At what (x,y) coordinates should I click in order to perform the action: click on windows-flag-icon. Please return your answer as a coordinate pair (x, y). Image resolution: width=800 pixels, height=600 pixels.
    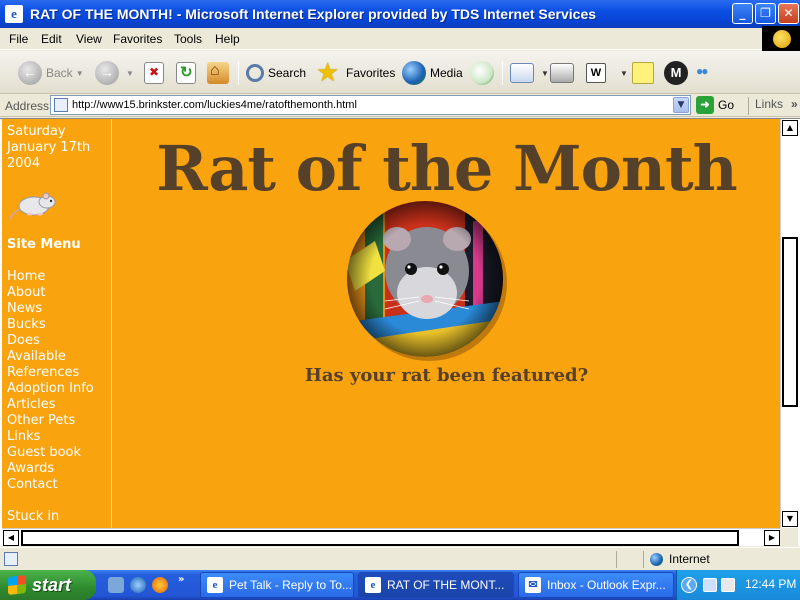
    Looking at the image, I should click on (17, 585).